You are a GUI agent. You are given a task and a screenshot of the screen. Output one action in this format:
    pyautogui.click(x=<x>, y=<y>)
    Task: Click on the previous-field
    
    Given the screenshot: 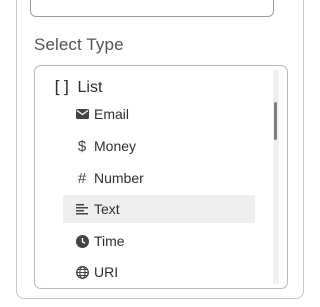 What is the action you would take?
    pyautogui.click(x=152, y=8)
    